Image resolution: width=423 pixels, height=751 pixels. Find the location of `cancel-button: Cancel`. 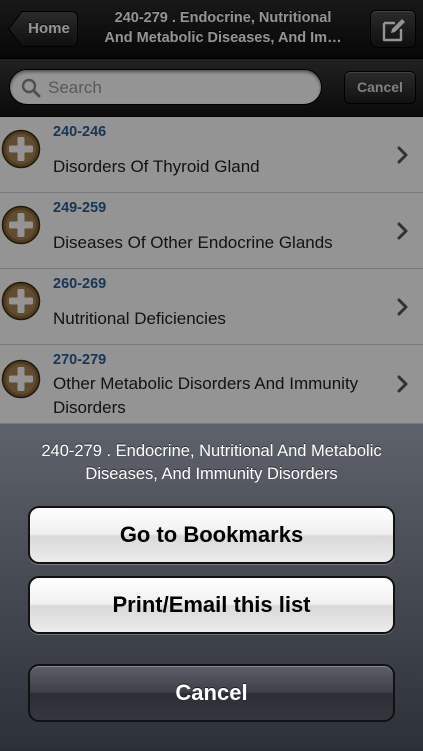

cancel-button: Cancel is located at coordinates (211, 693).